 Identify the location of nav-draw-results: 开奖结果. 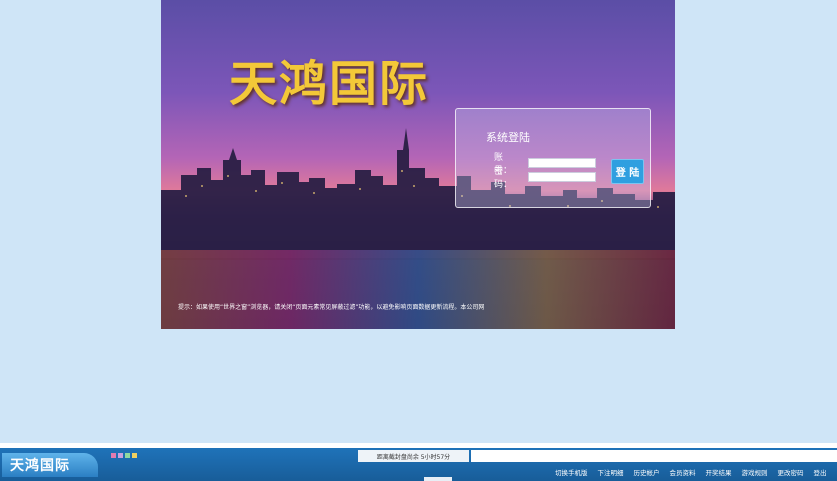
(719, 473).